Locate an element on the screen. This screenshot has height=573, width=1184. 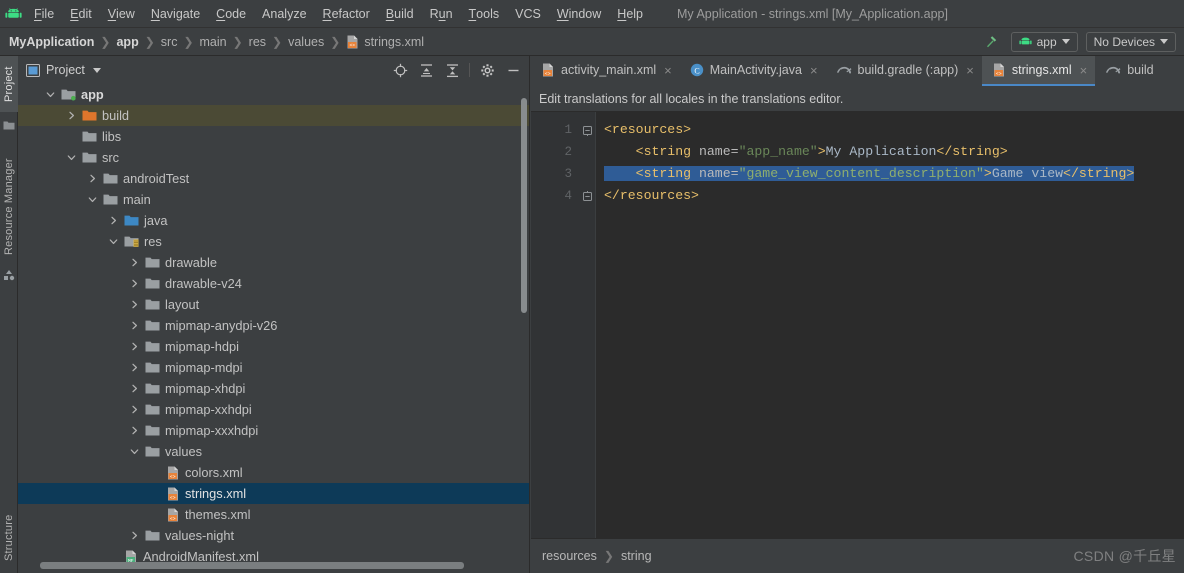
build-hammer-icon is located at coordinates (991, 41).